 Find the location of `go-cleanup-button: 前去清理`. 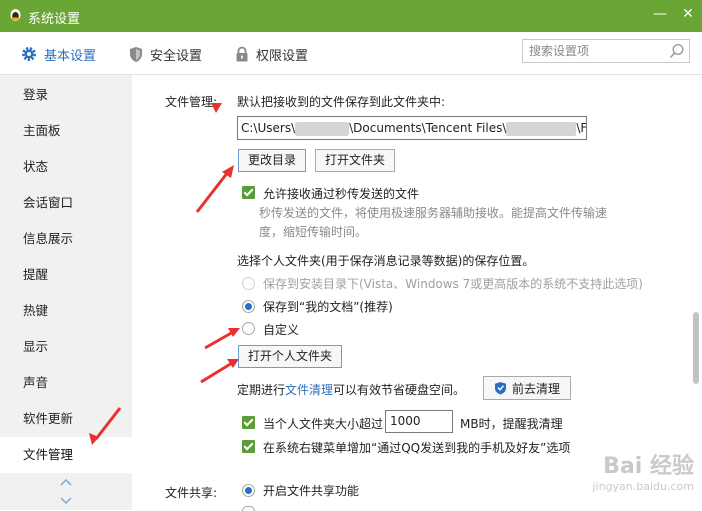

go-cleanup-button: 前去清理 is located at coordinates (527, 388).